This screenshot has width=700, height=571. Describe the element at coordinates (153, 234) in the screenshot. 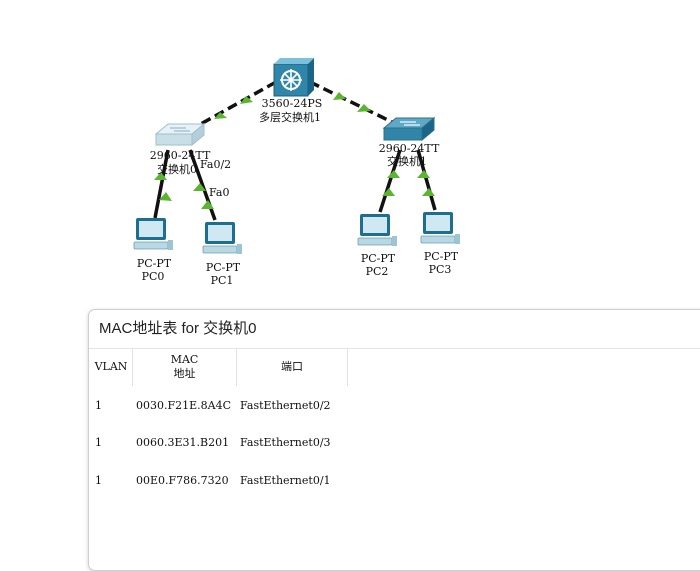

I see `pc0-icon` at that location.